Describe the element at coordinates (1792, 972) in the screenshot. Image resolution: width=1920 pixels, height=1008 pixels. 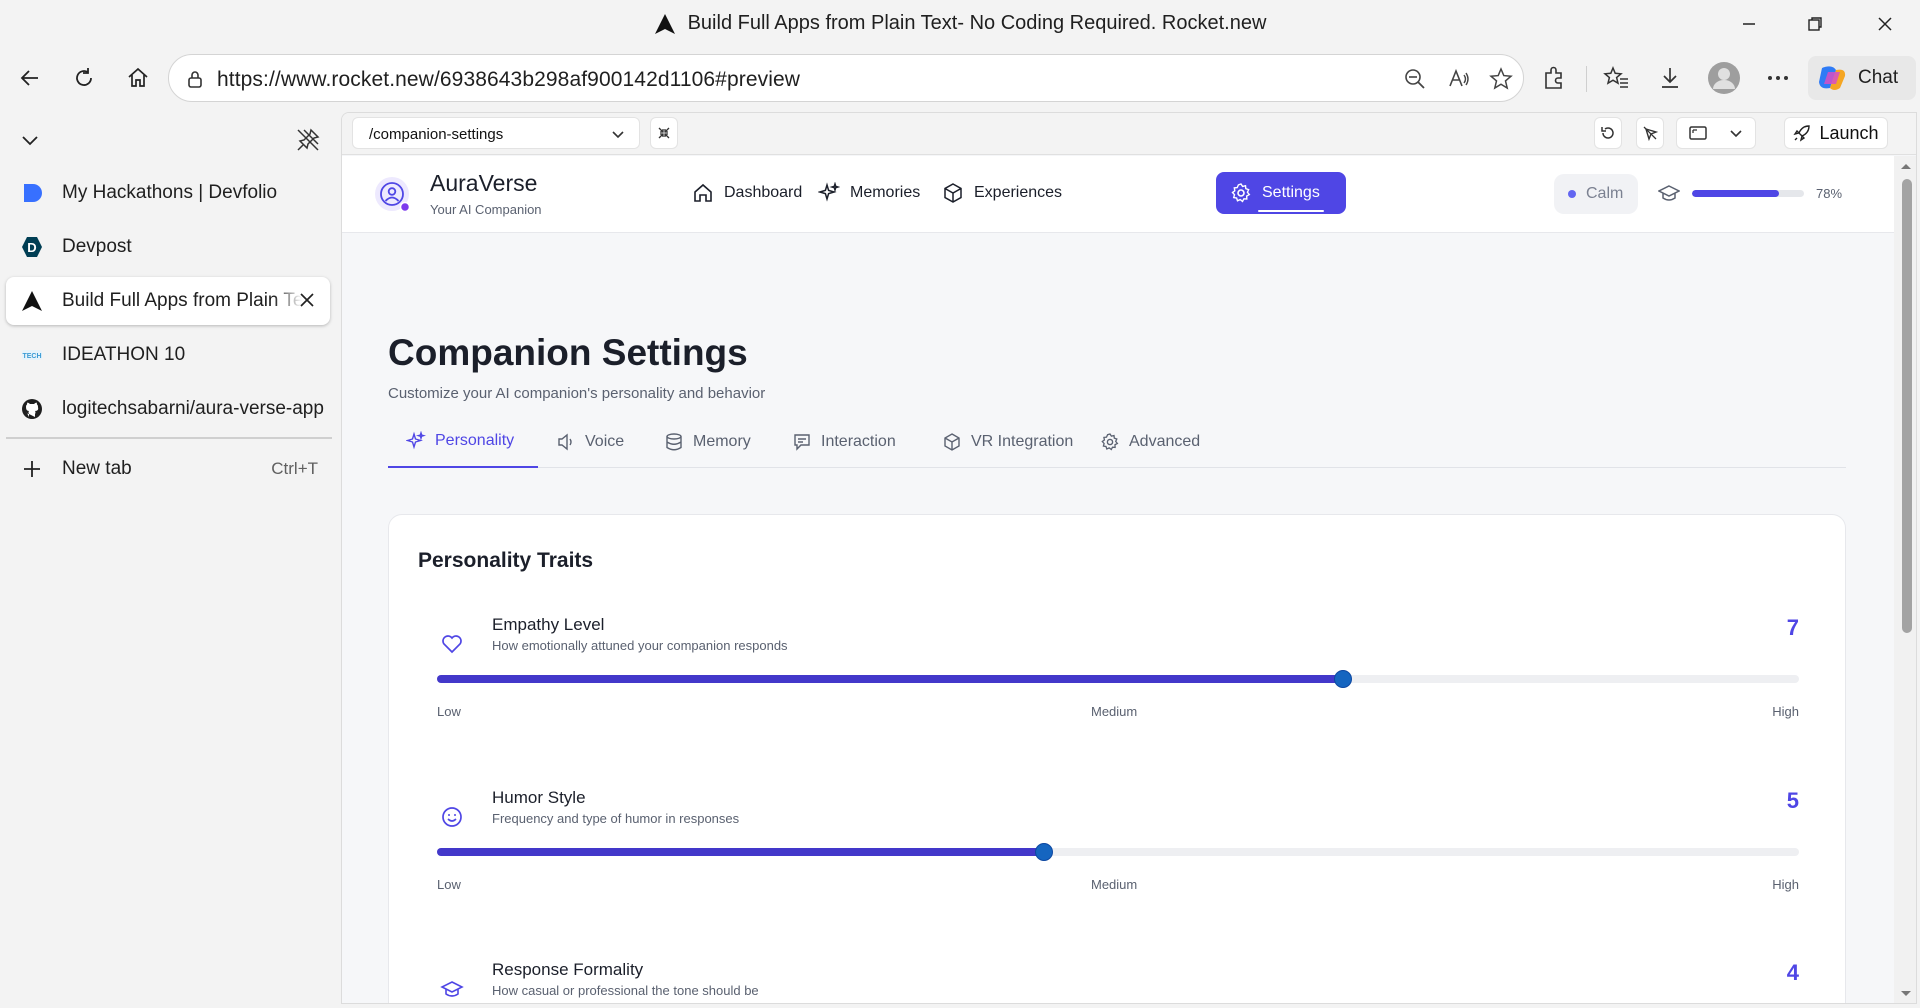
I see `trait-value: 4` at that location.